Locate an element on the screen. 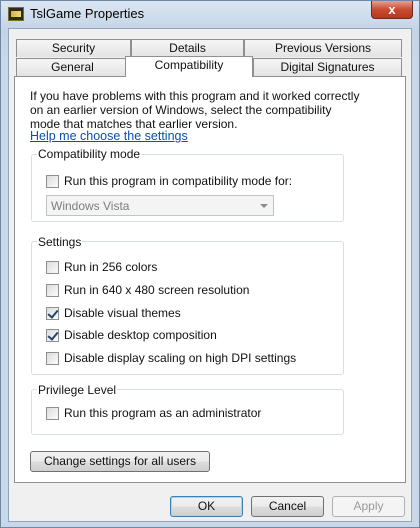  privilege-level-label: Privilege Level is located at coordinates (77, 390).